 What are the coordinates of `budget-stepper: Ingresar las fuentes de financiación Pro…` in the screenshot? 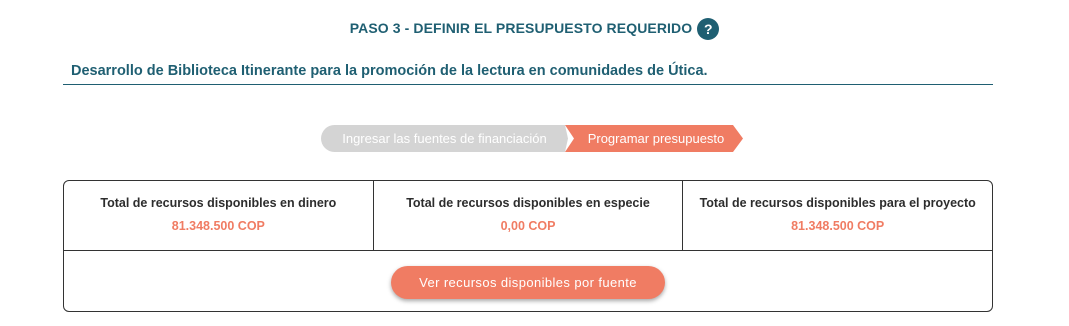 It's located at (532, 138).